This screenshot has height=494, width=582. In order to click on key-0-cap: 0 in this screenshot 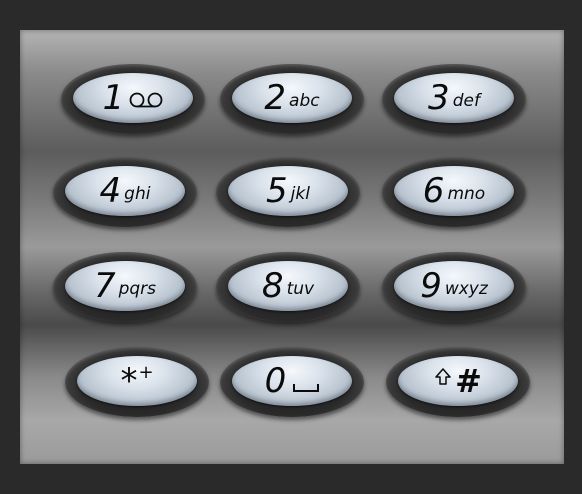, I will do `click(292, 381)`.